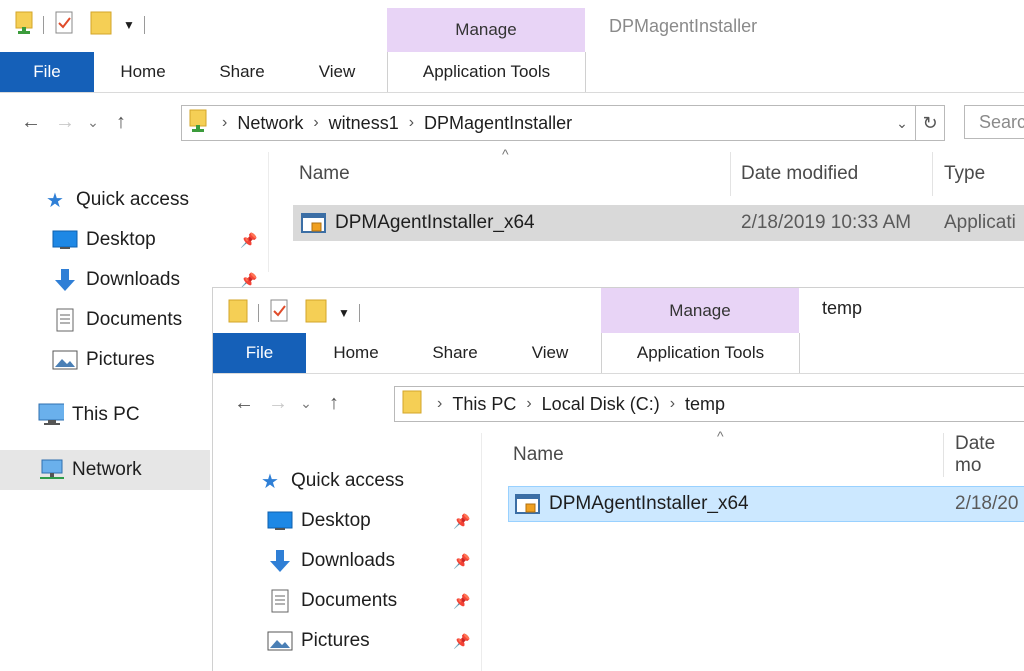 This screenshot has width=1024, height=671. Describe the element at coordinates (766, 504) in the screenshot. I see `file-row: DPMAgentInstaller_x64 2/18/20` at that location.